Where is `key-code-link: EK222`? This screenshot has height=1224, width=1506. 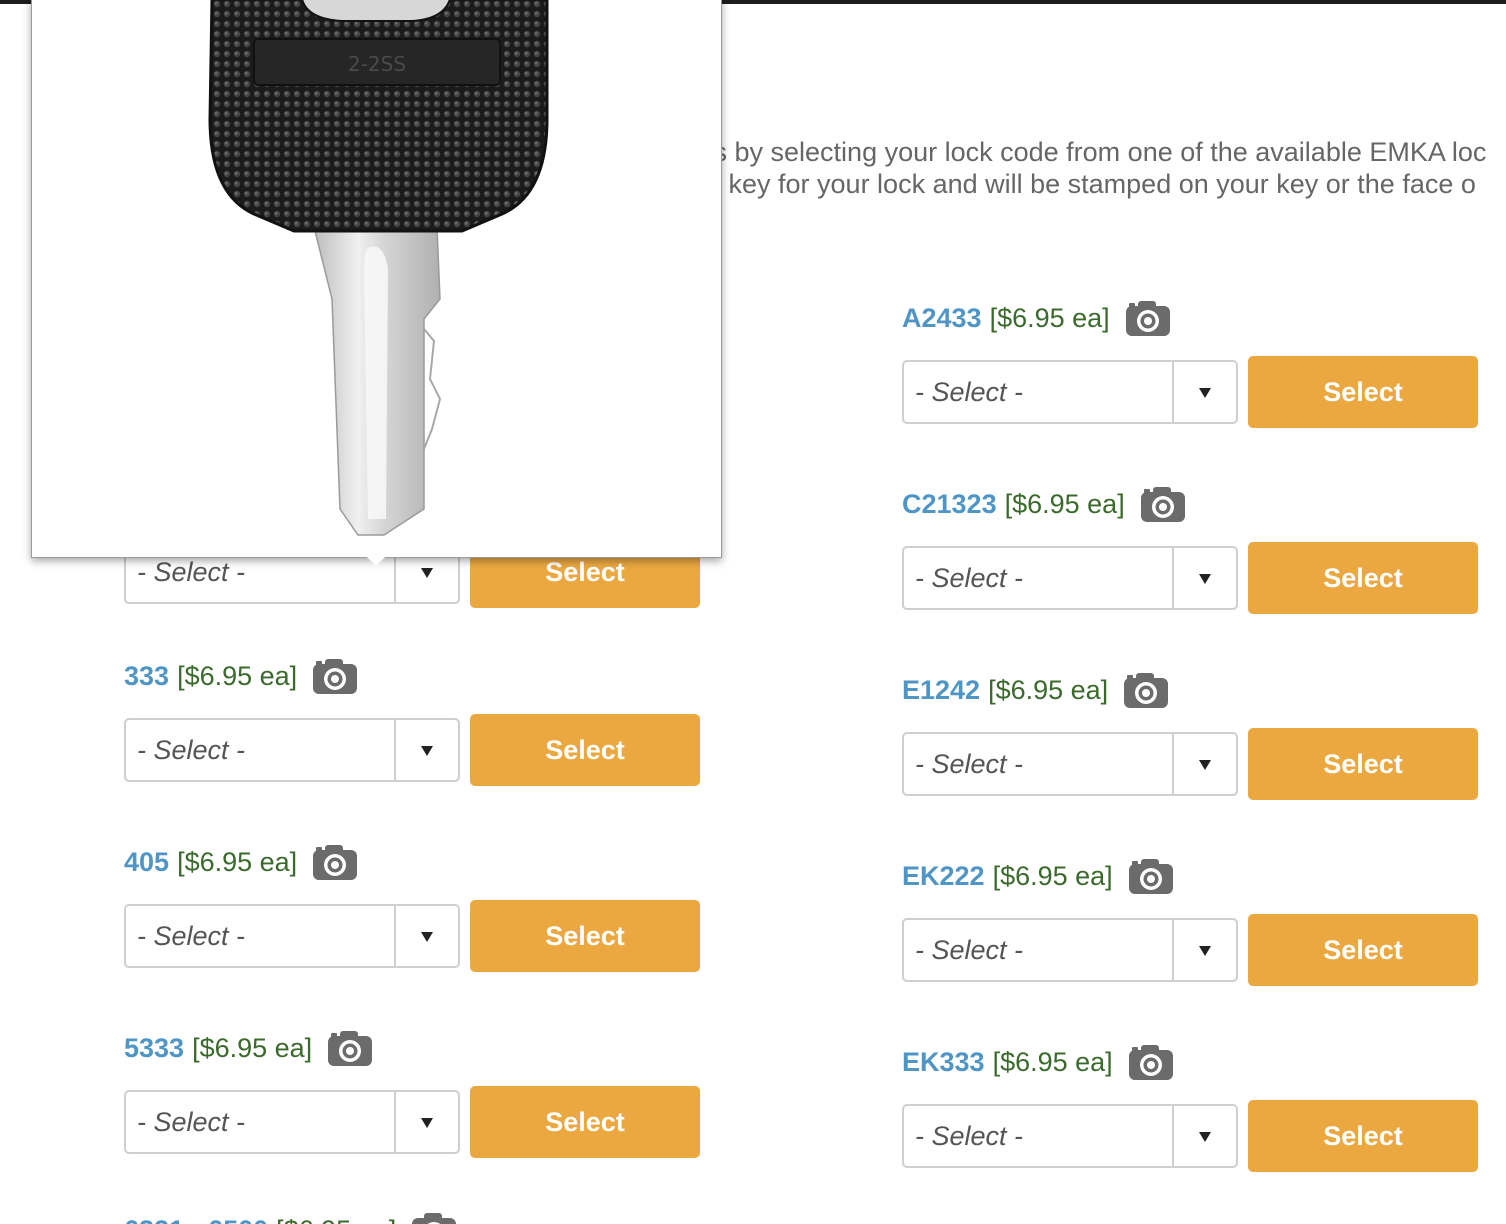
key-code-link: EK222 is located at coordinates (943, 876).